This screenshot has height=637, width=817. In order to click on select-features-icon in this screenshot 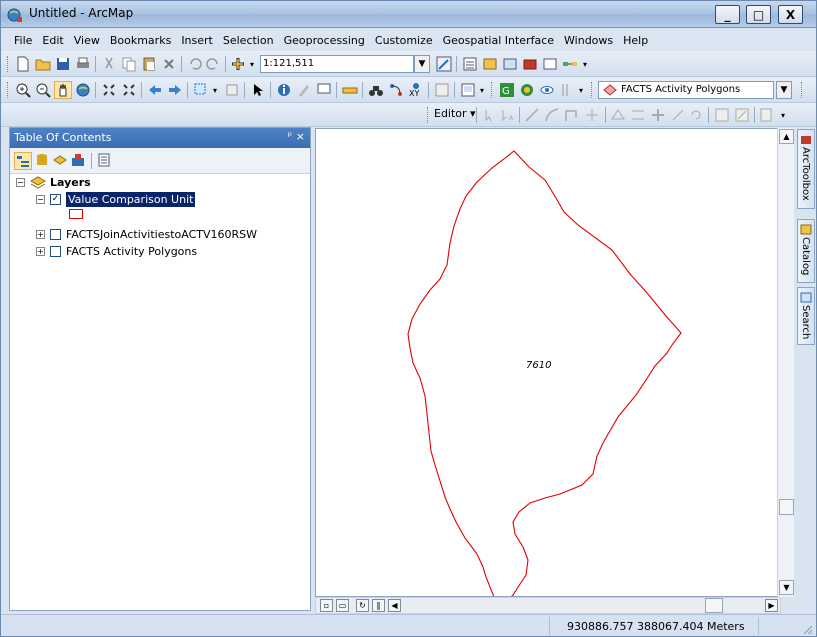, I will do `click(201, 90)`.